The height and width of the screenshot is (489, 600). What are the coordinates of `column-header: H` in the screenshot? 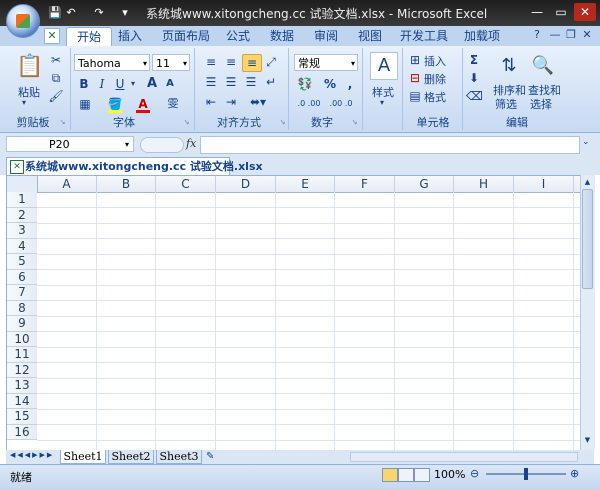 It's located at (484, 184).